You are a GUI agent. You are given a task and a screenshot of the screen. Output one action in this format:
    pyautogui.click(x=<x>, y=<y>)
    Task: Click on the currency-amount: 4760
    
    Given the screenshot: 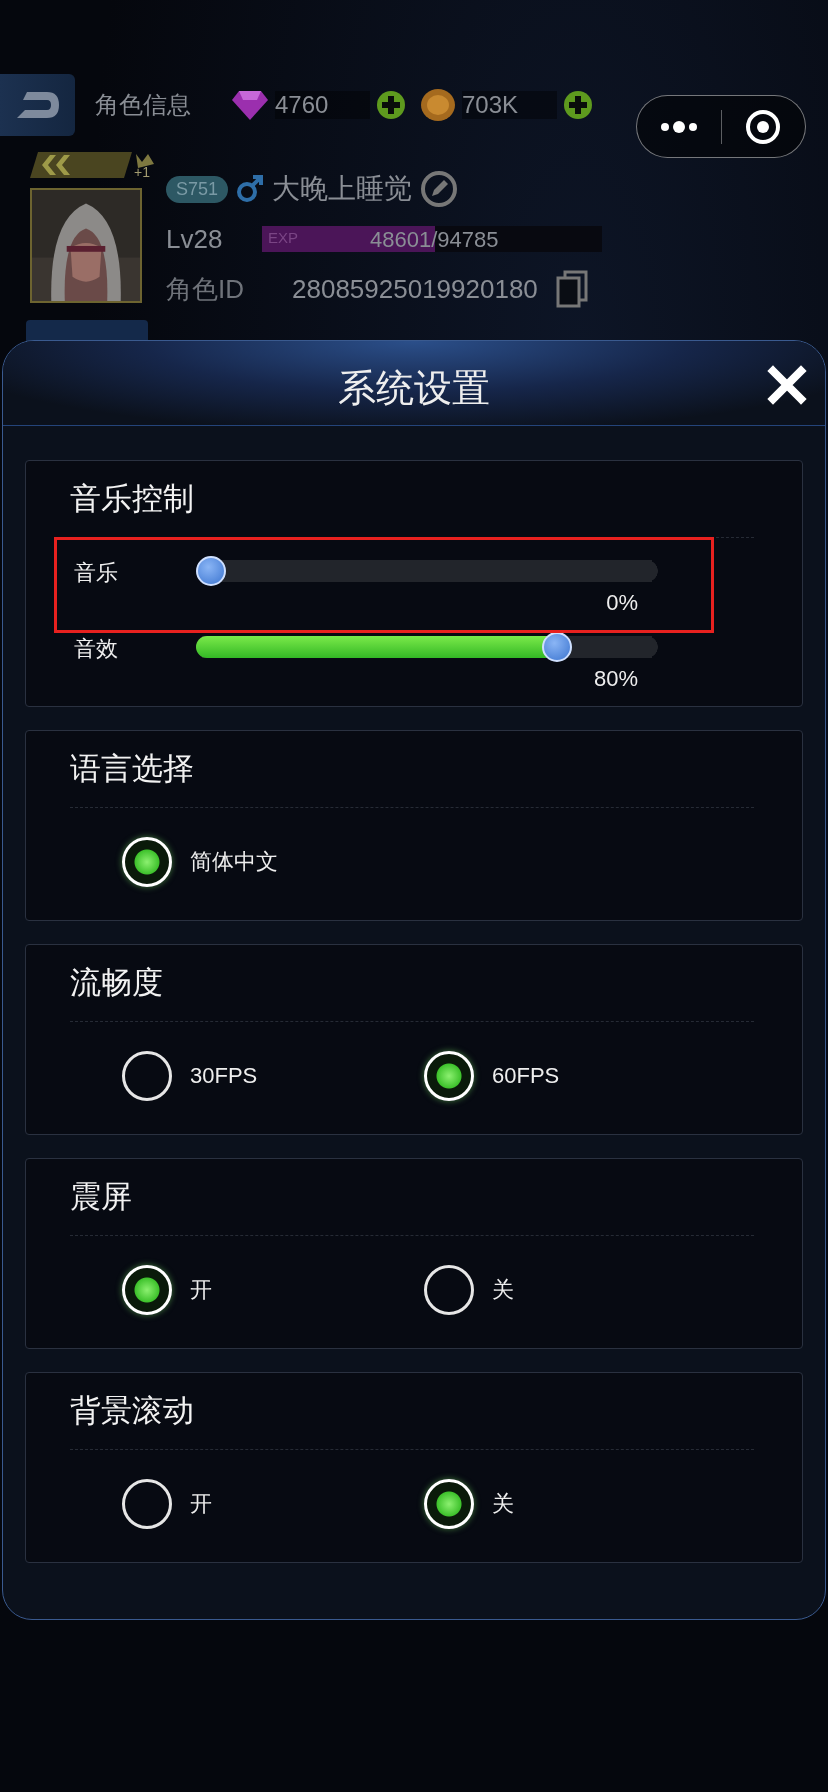 What is the action you would take?
    pyautogui.click(x=322, y=105)
    